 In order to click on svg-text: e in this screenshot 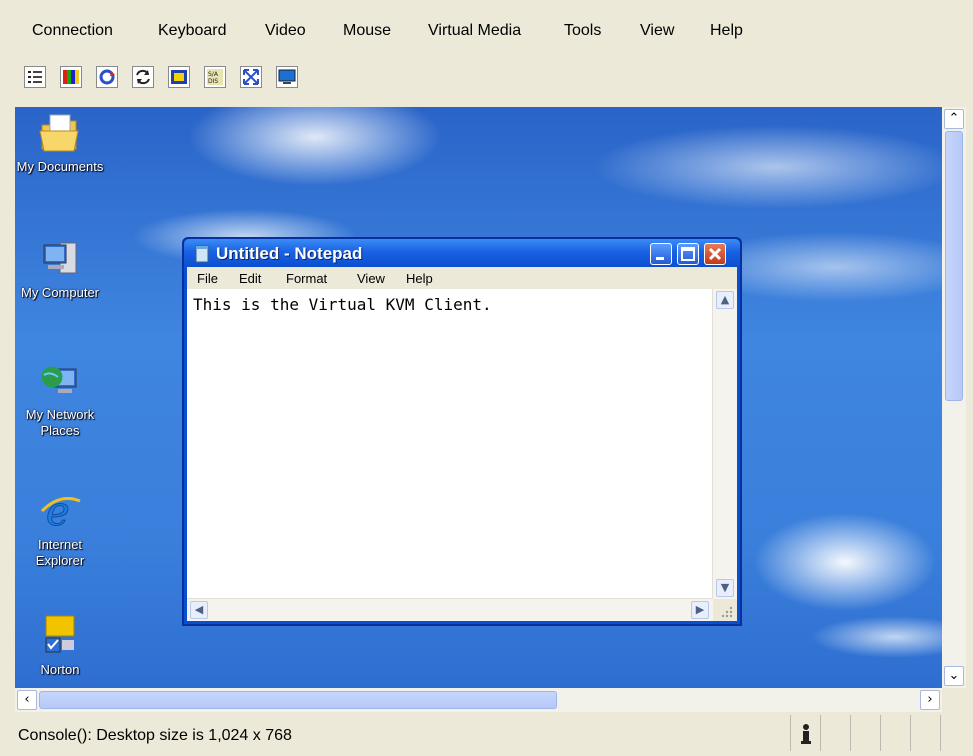, I will do `click(58, 511)`.